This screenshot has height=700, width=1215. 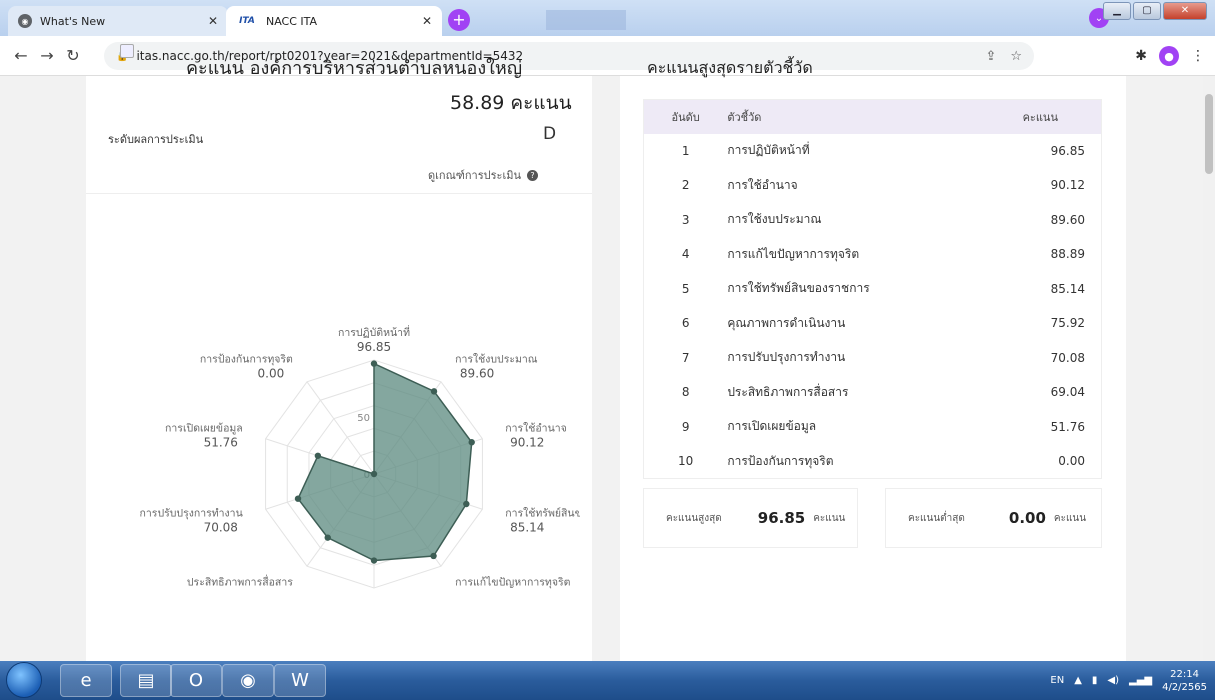 I want to click on explorer-icon: ▤, so click(x=146, y=680).